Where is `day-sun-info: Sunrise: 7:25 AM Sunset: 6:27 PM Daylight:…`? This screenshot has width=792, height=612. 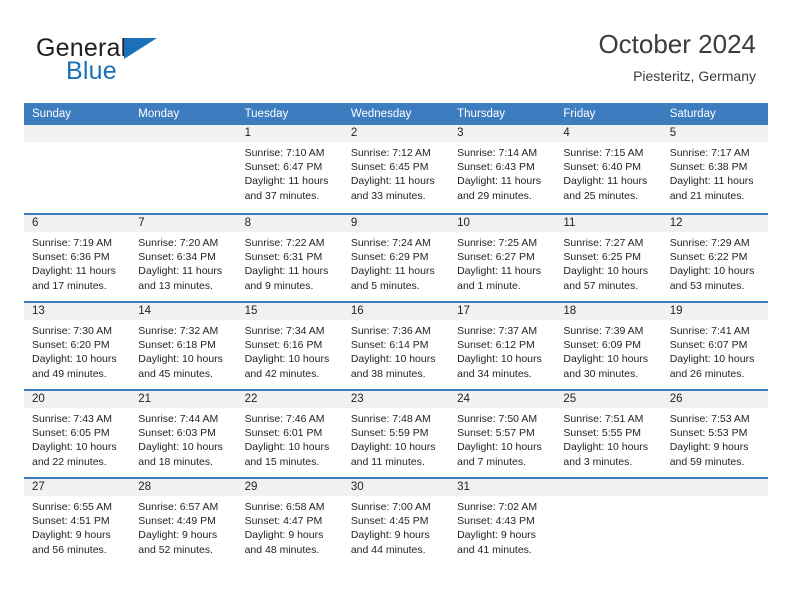
day-sun-info: Sunrise: 7:25 AM Sunset: 6:27 PM Daylight:… is located at coordinates (502, 262).